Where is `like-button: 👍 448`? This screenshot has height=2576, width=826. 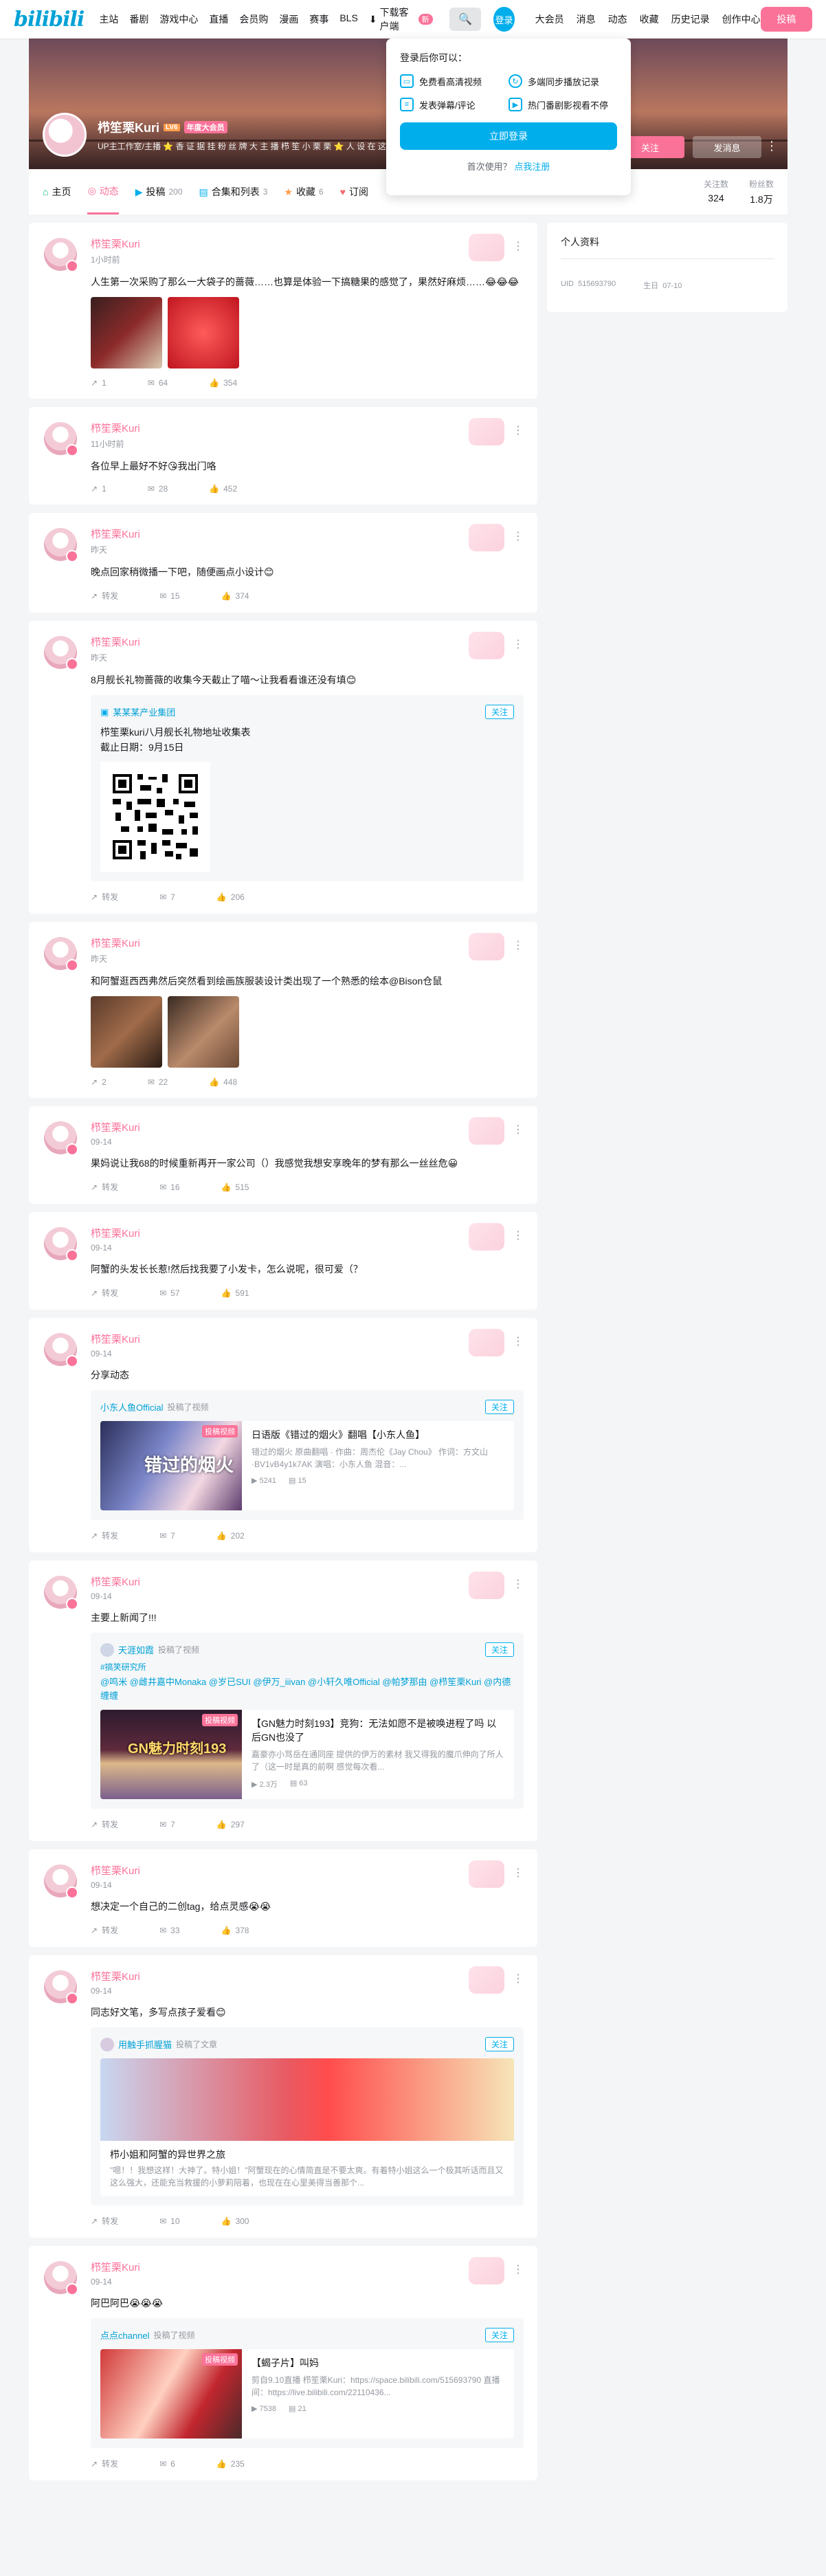
like-button: 👍 448 is located at coordinates (223, 1082).